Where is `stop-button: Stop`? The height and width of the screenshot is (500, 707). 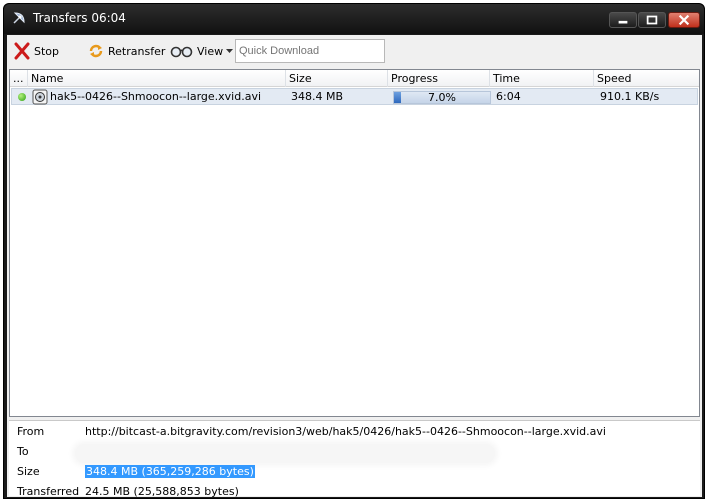 stop-button: Stop is located at coordinates (36, 51).